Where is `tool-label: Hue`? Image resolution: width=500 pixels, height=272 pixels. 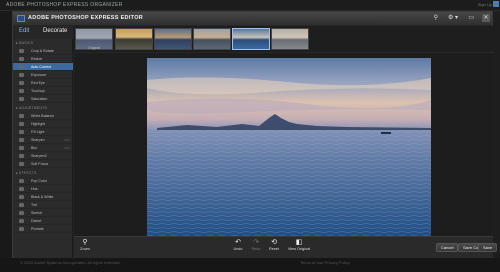 tool-label: Hue is located at coordinates (34, 189).